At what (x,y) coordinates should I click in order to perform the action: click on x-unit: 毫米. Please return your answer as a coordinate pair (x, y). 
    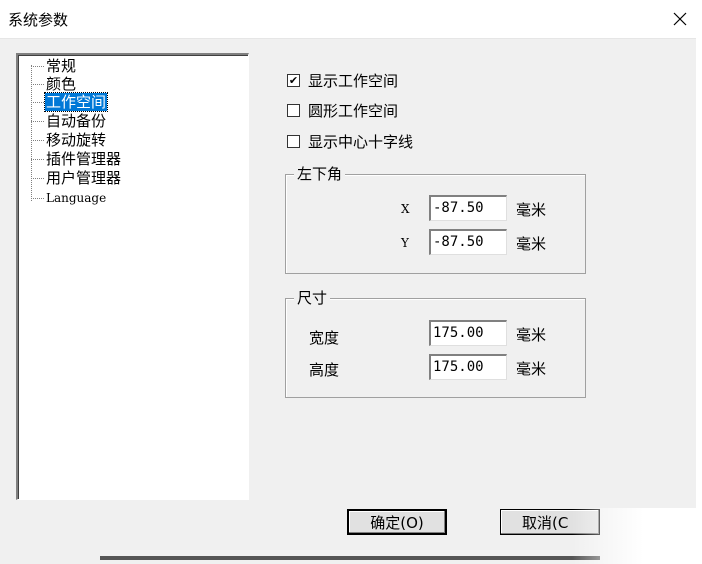
    Looking at the image, I should click on (531, 210).